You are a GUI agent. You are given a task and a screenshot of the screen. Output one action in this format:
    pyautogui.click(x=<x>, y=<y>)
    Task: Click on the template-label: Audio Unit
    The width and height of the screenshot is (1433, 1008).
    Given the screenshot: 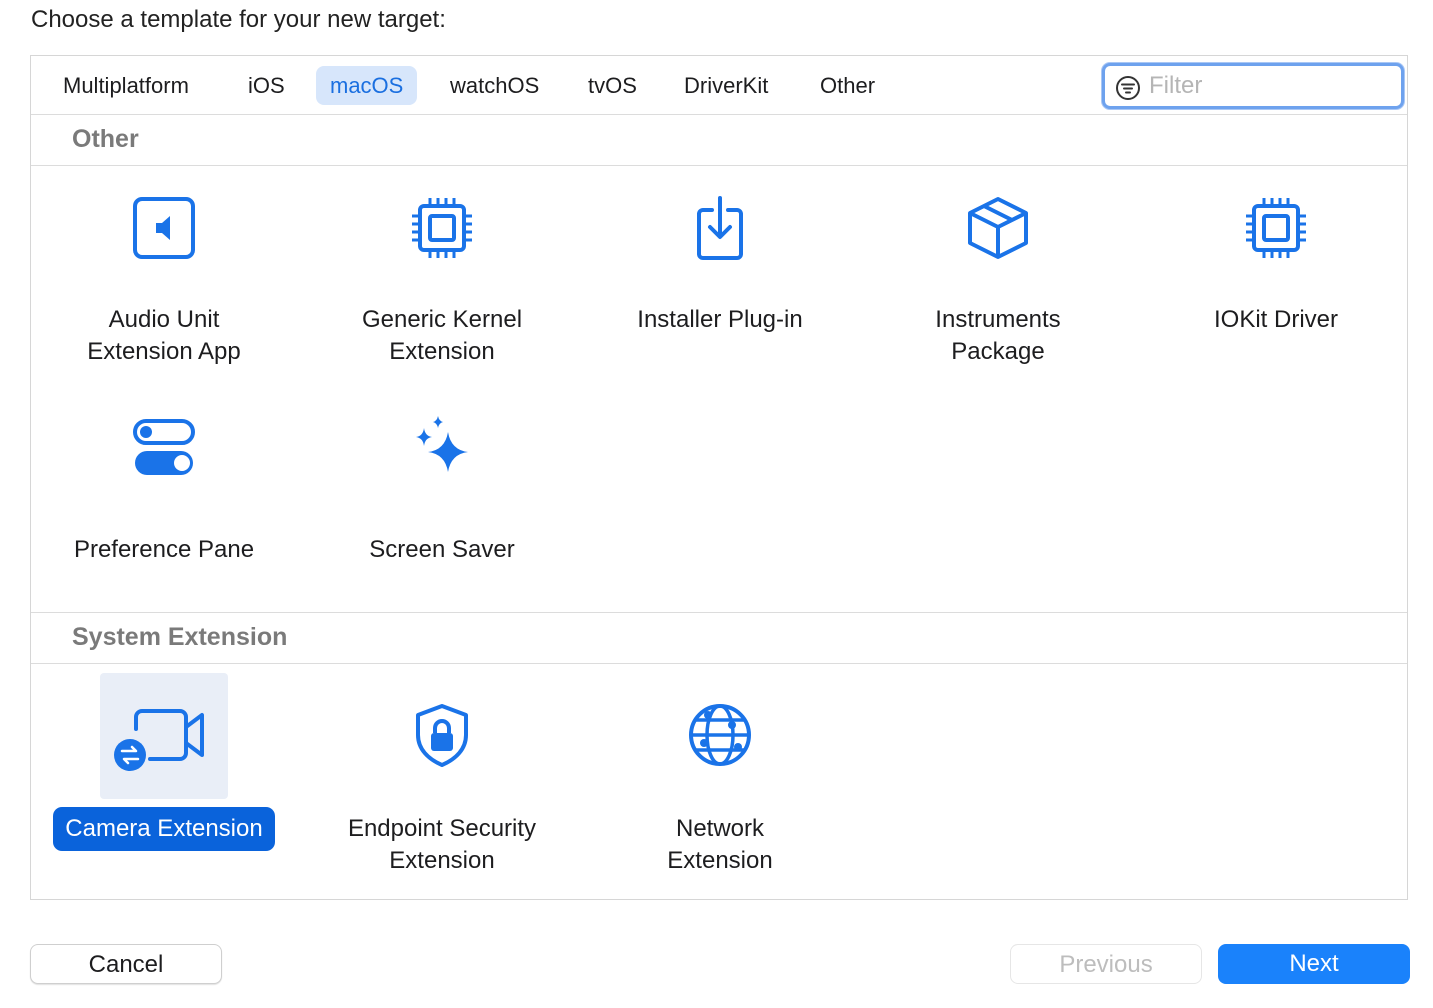 What is the action you would take?
    pyautogui.click(x=164, y=319)
    